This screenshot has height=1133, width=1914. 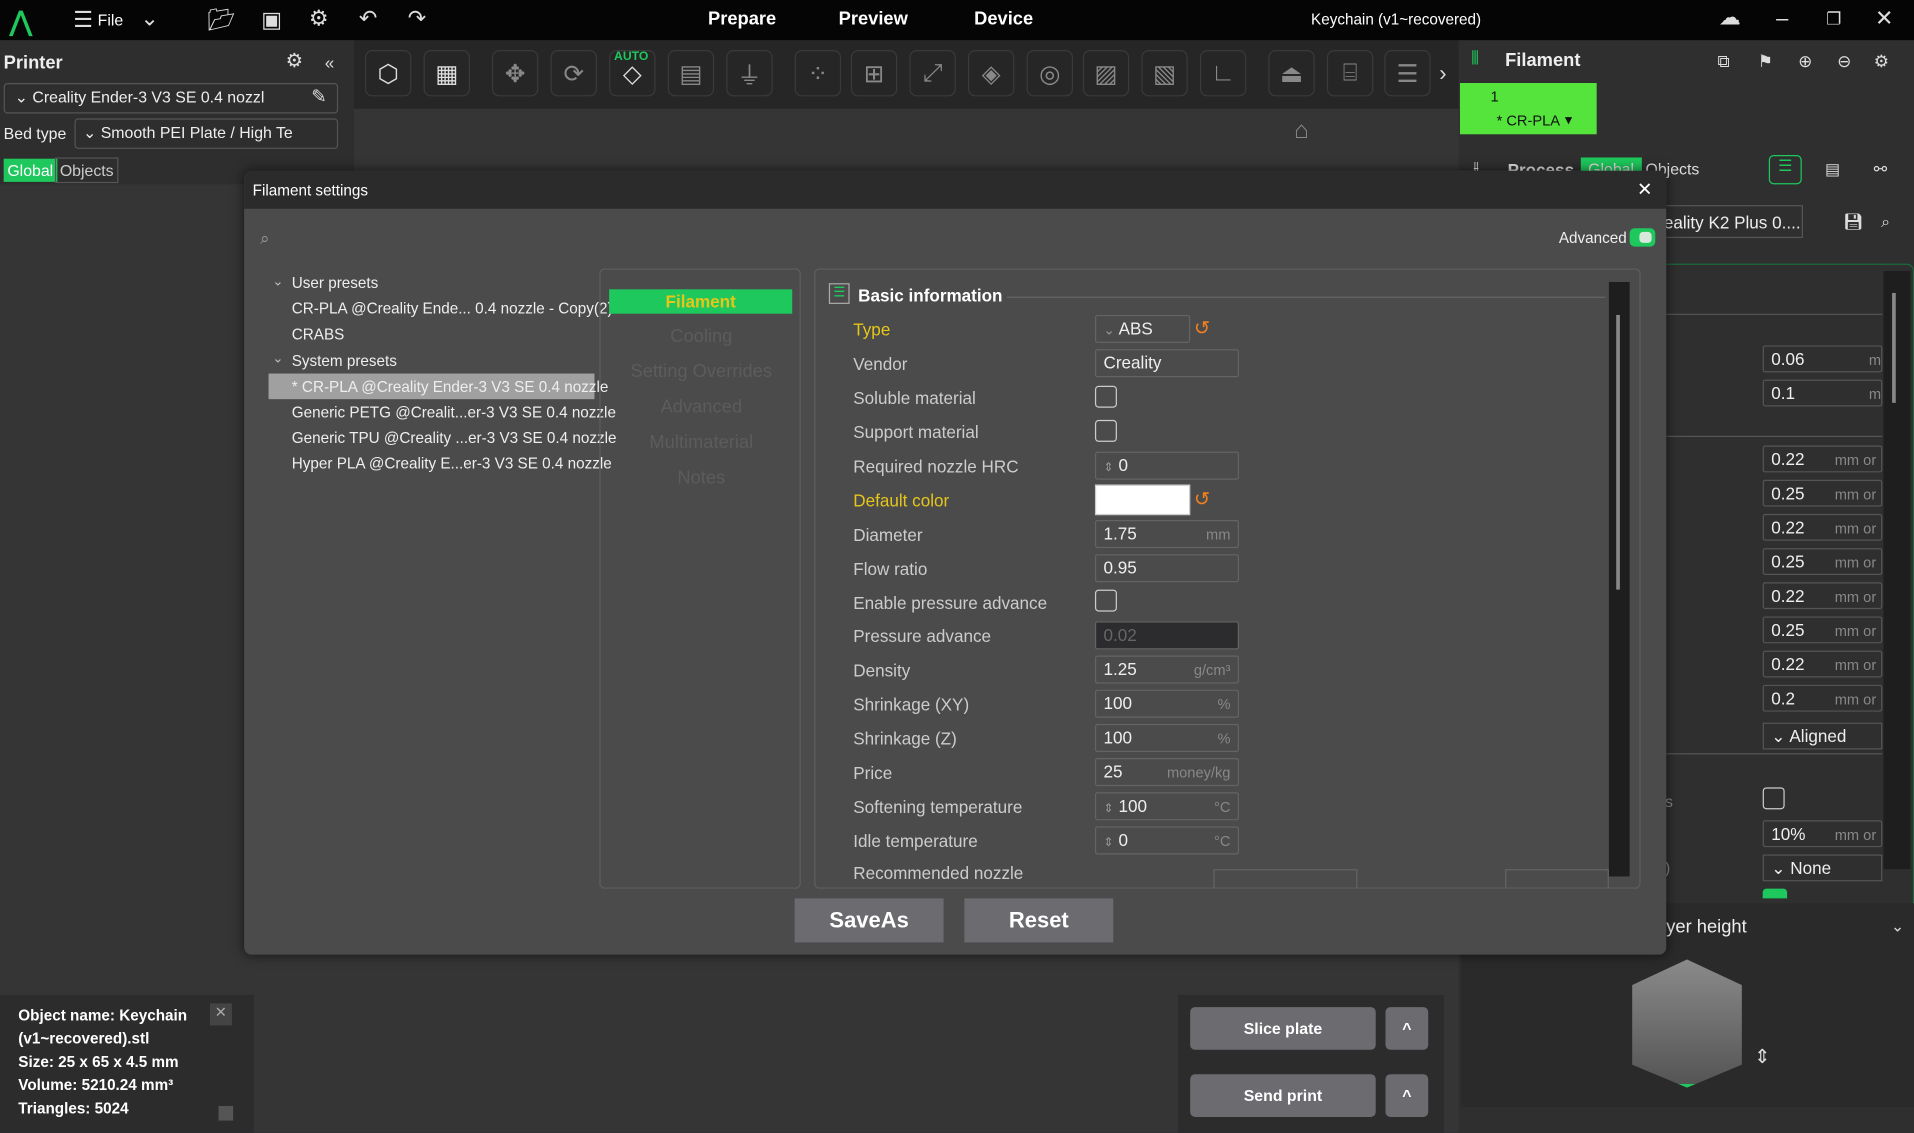 What do you see at coordinates (1291, 73) in the screenshot?
I see `seam-paint-icon: ⏏` at bounding box center [1291, 73].